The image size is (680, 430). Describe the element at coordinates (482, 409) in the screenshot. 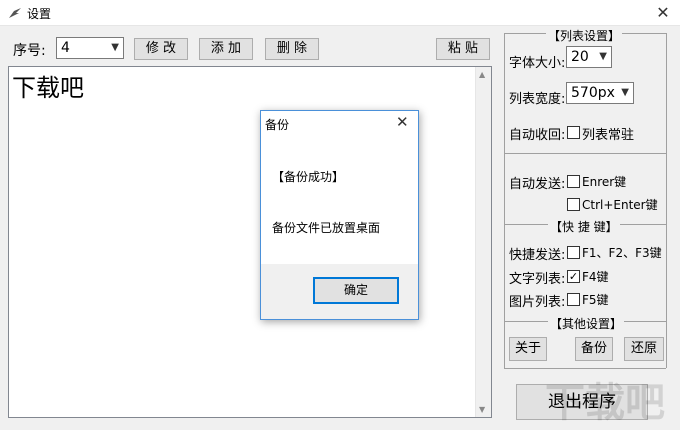

I see `scroll-down-icon: ▼` at that location.